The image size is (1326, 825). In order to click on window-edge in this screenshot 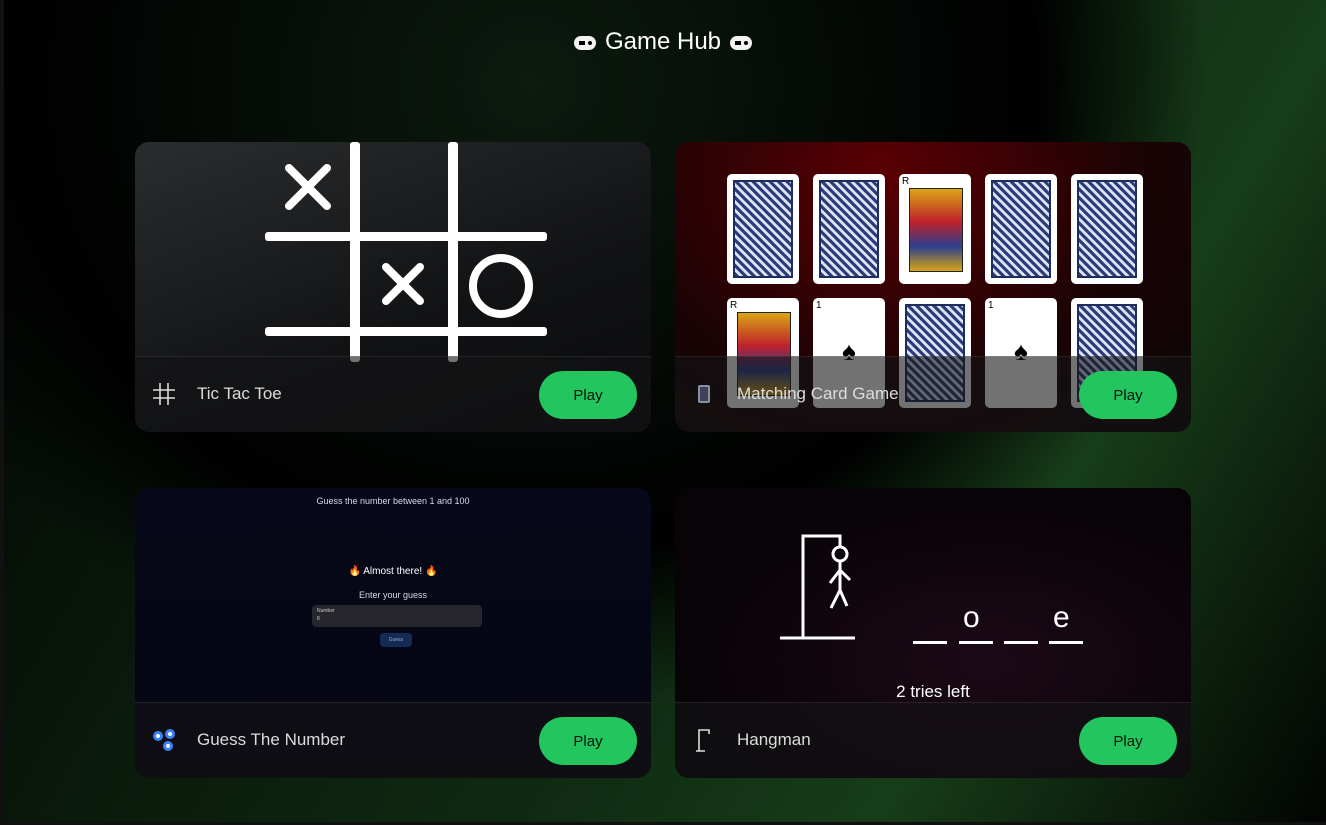, I will do `click(2, 412)`.